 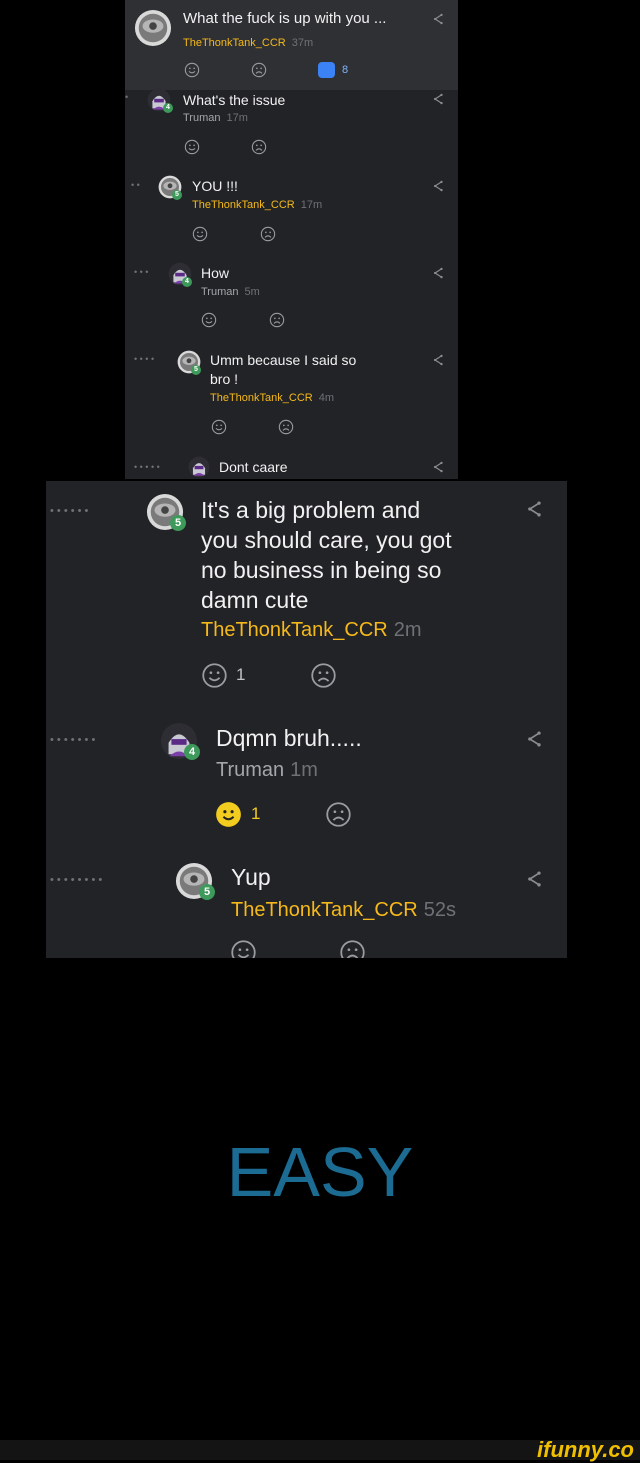 I want to click on comment-text-line: Umm because I said so, so click(x=283, y=360).